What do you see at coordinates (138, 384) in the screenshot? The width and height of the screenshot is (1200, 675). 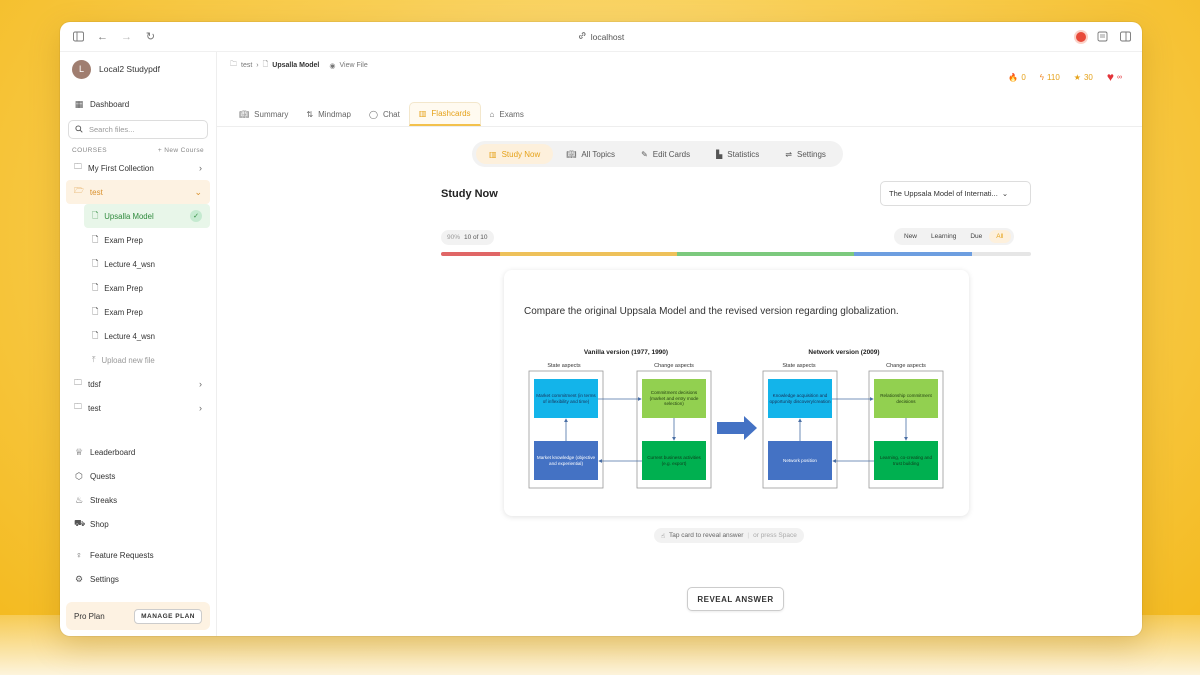 I see `course-tdsf: 🗀 tdsf ›` at bounding box center [138, 384].